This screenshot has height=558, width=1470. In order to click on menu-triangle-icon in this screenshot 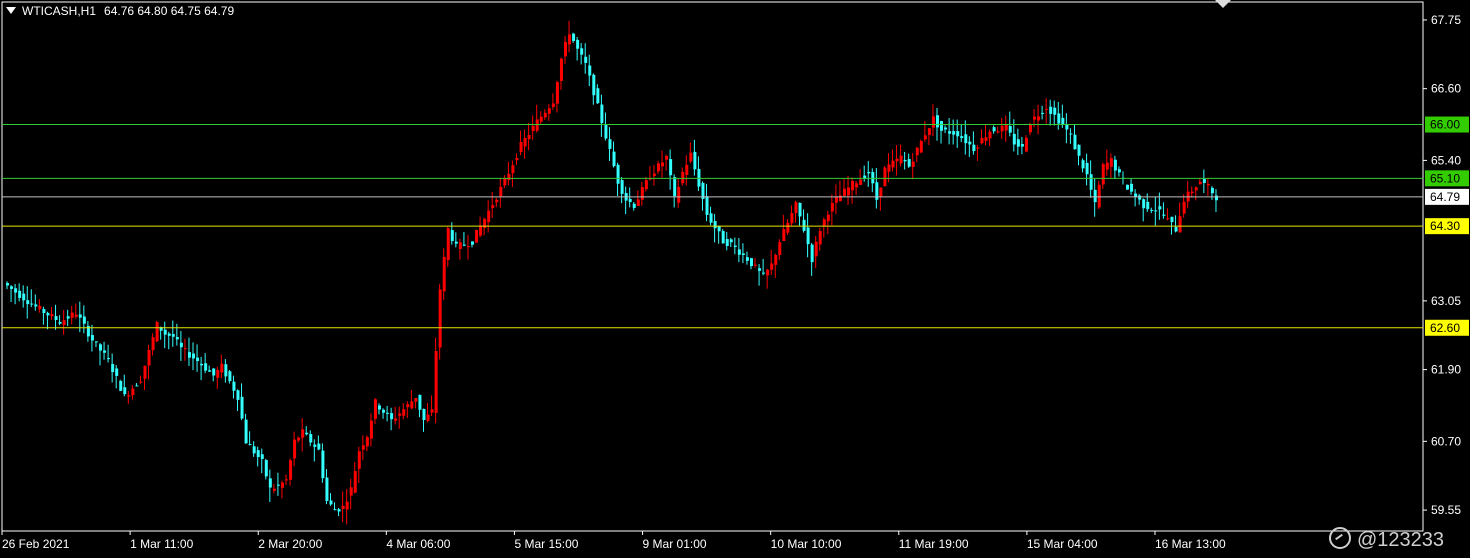, I will do `click(11, 10)`.